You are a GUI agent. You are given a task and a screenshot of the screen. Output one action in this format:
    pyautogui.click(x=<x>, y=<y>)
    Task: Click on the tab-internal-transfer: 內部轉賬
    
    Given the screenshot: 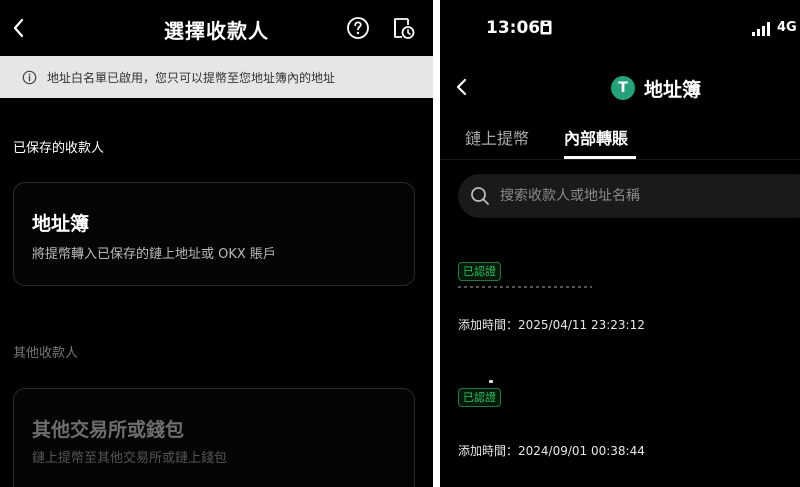 What is the action you would take?
    pyautogui.click(x=596, y=137)
    